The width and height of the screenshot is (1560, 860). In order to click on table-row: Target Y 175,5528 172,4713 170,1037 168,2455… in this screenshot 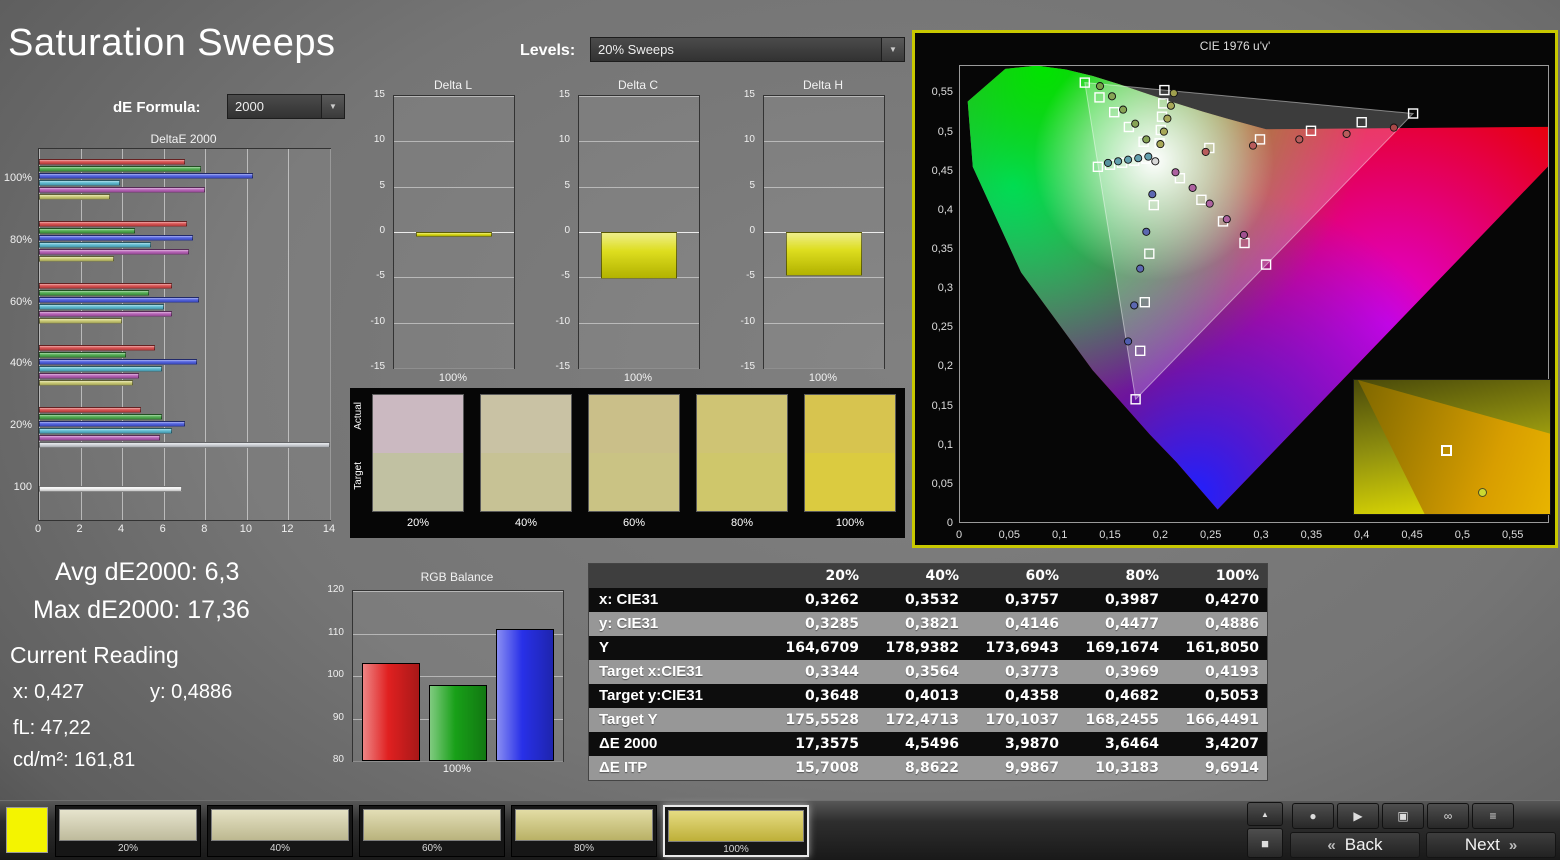, I will do `click(928, 720)`.